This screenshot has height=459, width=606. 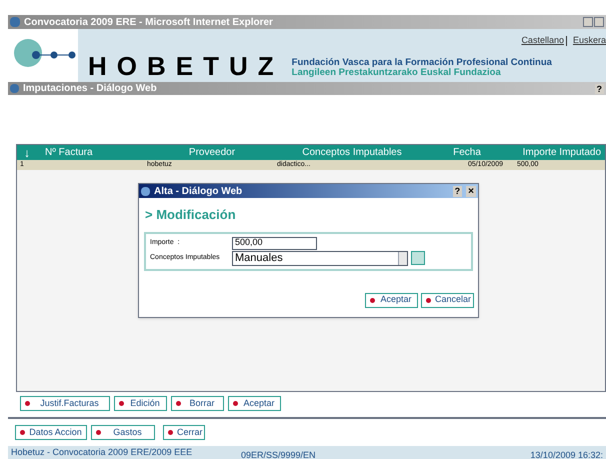 I want to click on status-text: 09ER/SS/9999/EN, so click(x=279, y=454).